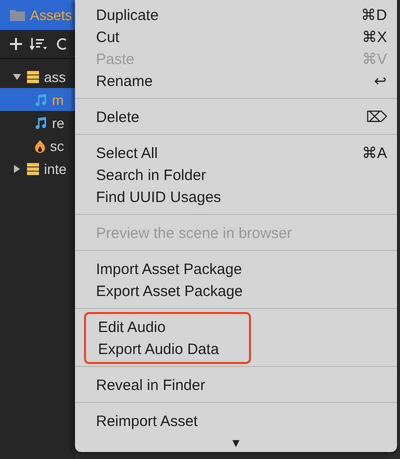  What do you see at coordinates (236, 175) in the screenshot?
I see `menu-item: Search in Folder` at bounding box center [236, 175].